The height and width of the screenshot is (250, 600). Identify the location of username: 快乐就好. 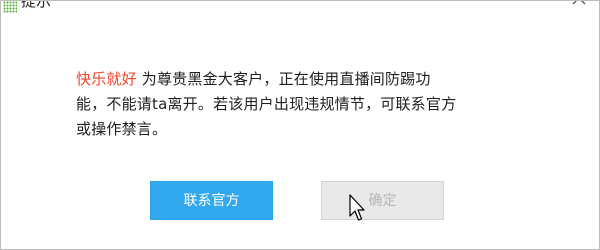
(106, 79).